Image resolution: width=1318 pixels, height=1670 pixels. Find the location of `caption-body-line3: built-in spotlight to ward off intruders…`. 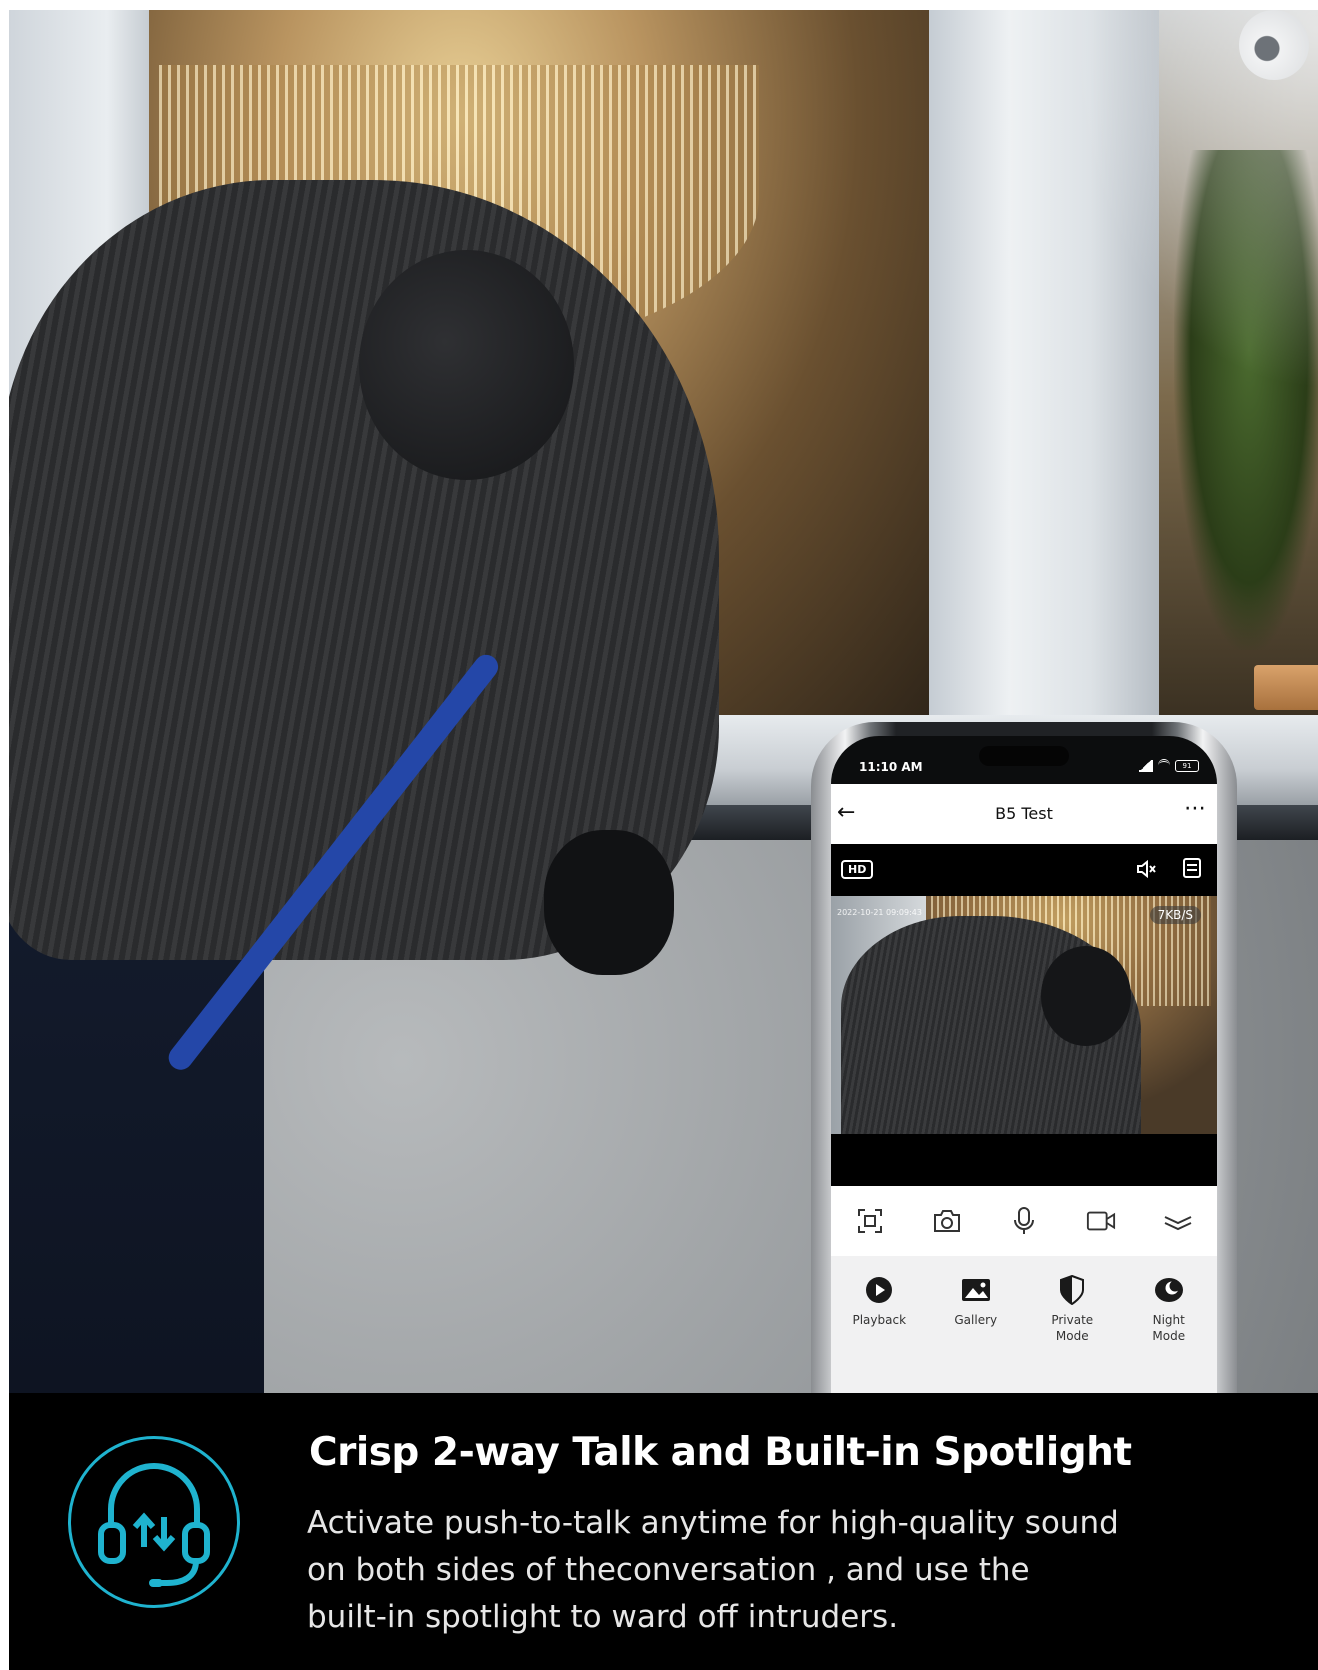

caption-body-line3: built-in spotlight to ward off intruders… is located at coordinates (603, 1617).